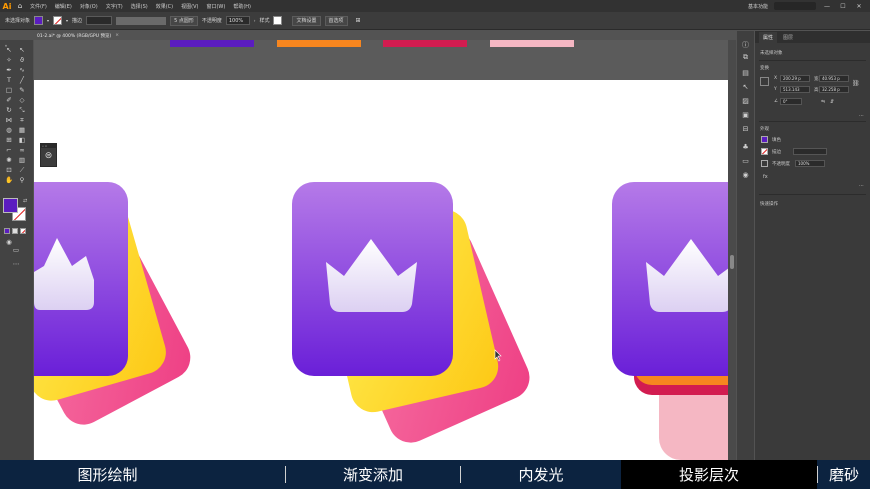 The image size is (870, 489). I want to click on rotate-tool-icon: ↻, so click(9, 110).